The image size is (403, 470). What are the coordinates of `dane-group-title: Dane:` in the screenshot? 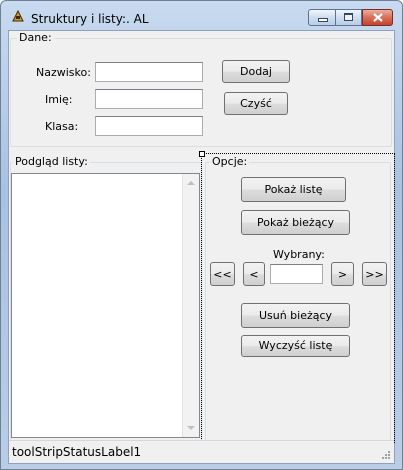 It's located at (35, 37).